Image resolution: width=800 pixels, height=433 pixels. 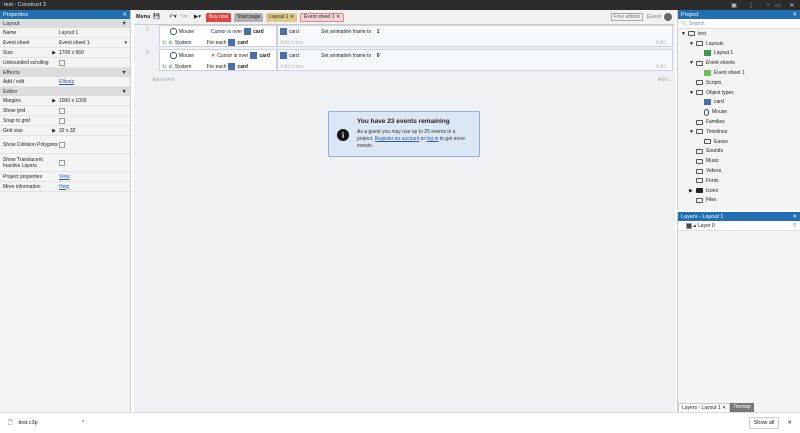 What do you see at coordinates (739, 122) in the screenshot?
I see `tree-item: Families` at bounding box center [739, 122].